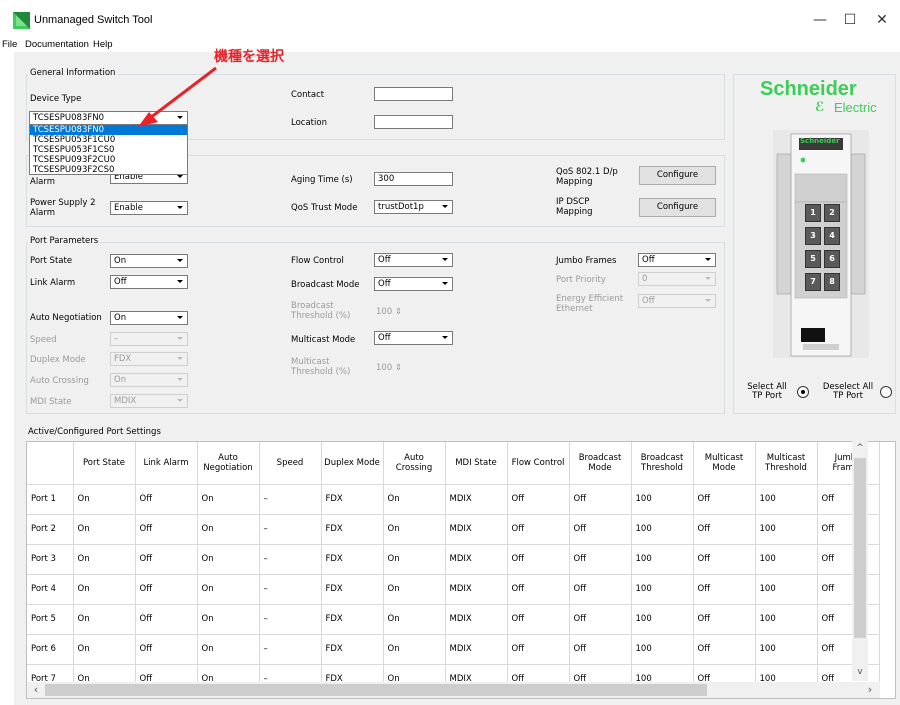 This screenshot has height=705, width=900. Describe the element at coordinates (813, 259) in the screenshot. I see `port-5-icon: 5` at that location.